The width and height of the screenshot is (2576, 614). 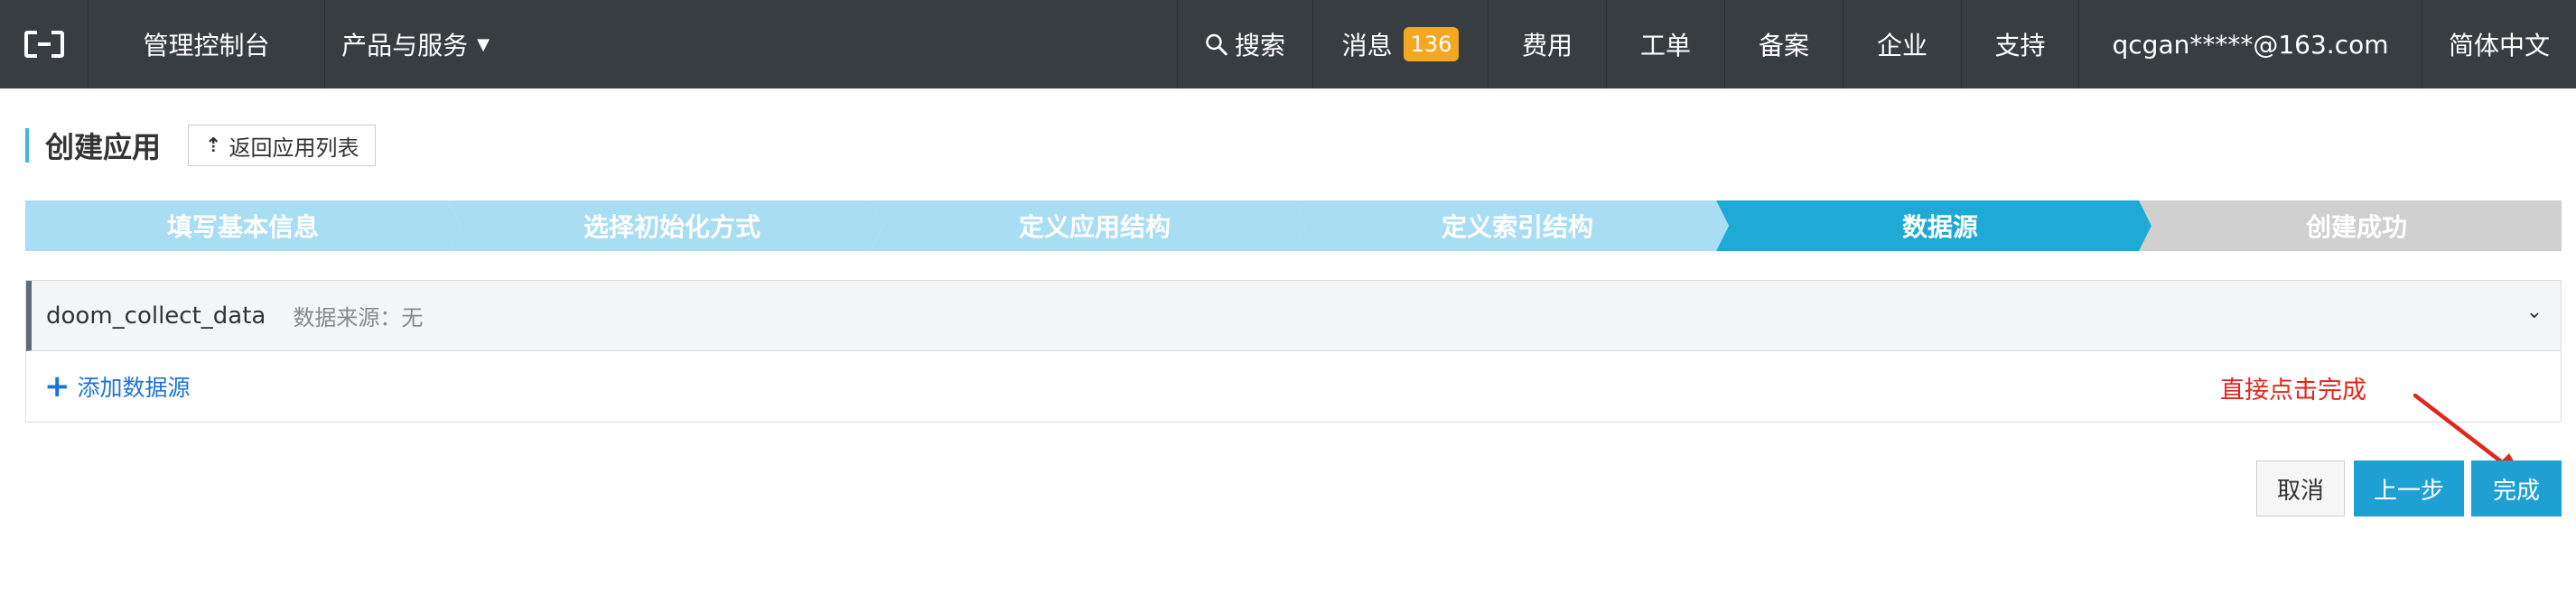 I want to click on account-menu: qcgan*****@163.com, so click(x=2250, y=44).